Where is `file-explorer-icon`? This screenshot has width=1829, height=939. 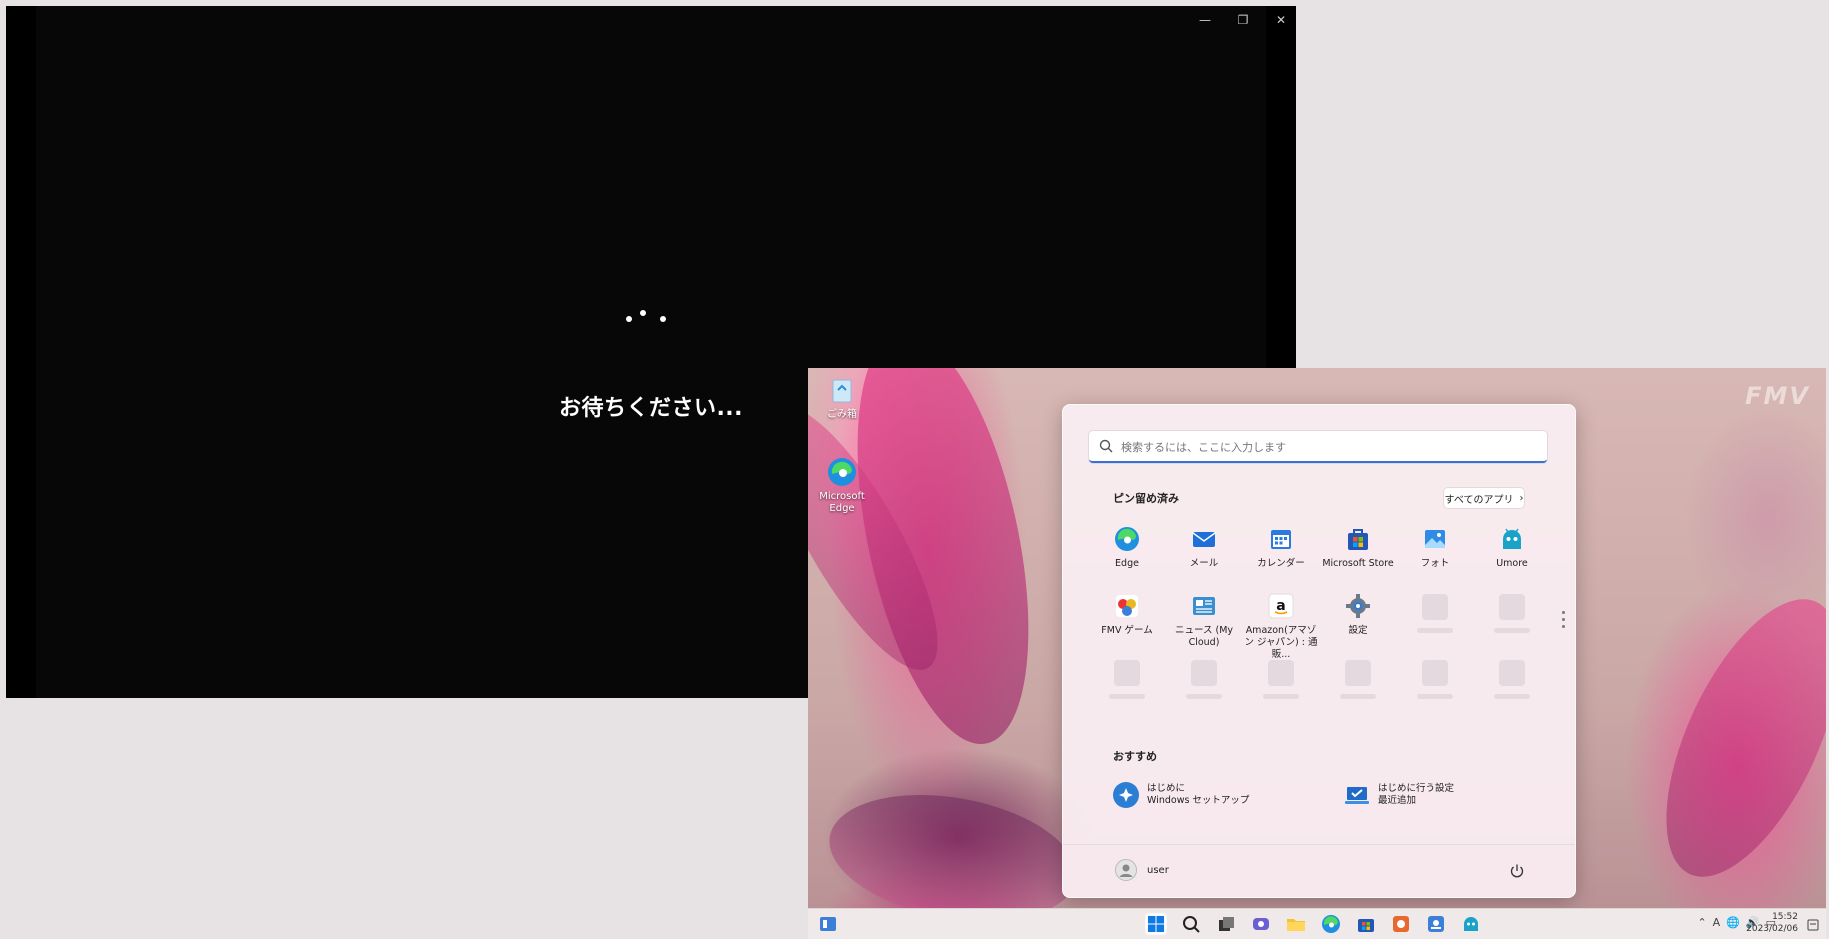
file-explorer-icon is located at coordinates (1296, 925).